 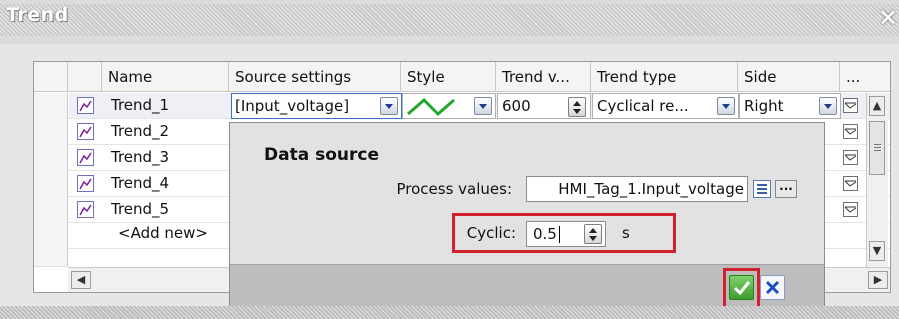 I want to click on list-icon, so click(x=762, y=189).